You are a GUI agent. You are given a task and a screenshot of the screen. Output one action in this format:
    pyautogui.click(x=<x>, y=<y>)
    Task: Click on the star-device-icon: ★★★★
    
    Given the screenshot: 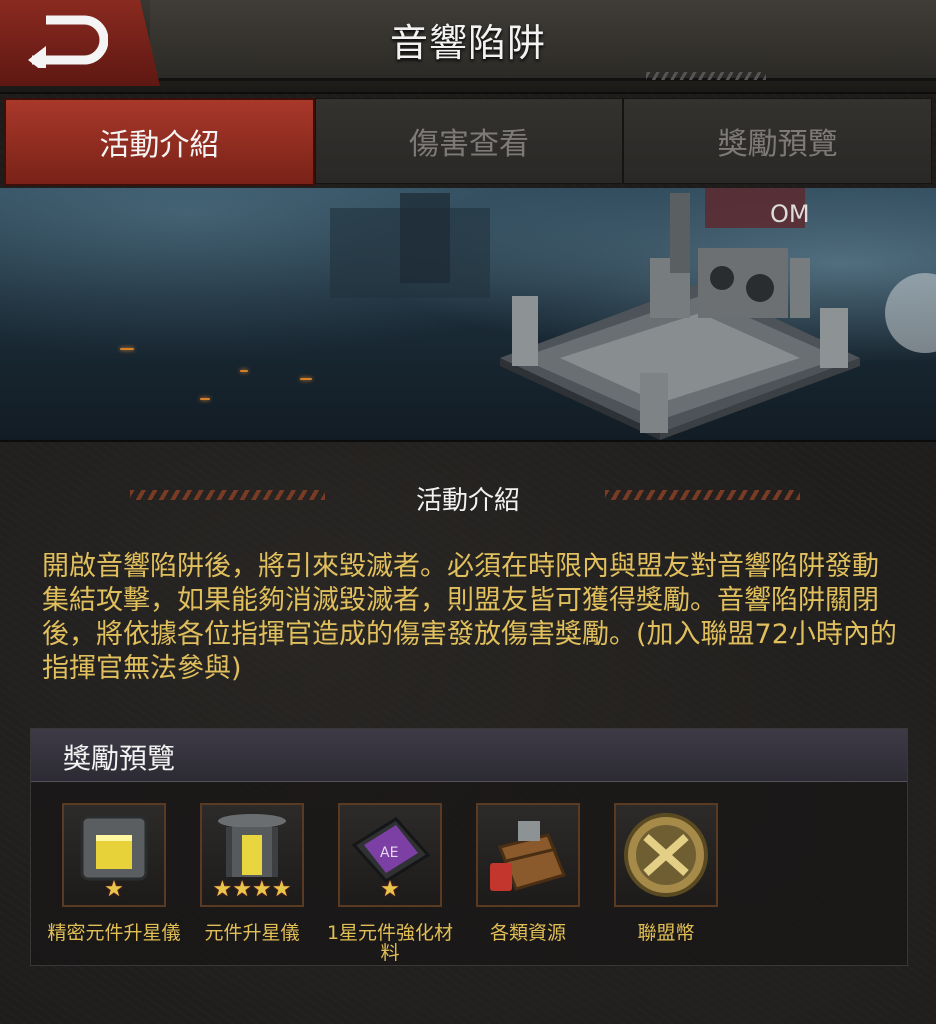 What is the action you would take?
    pyautogui.click(x=252, y=855)
    